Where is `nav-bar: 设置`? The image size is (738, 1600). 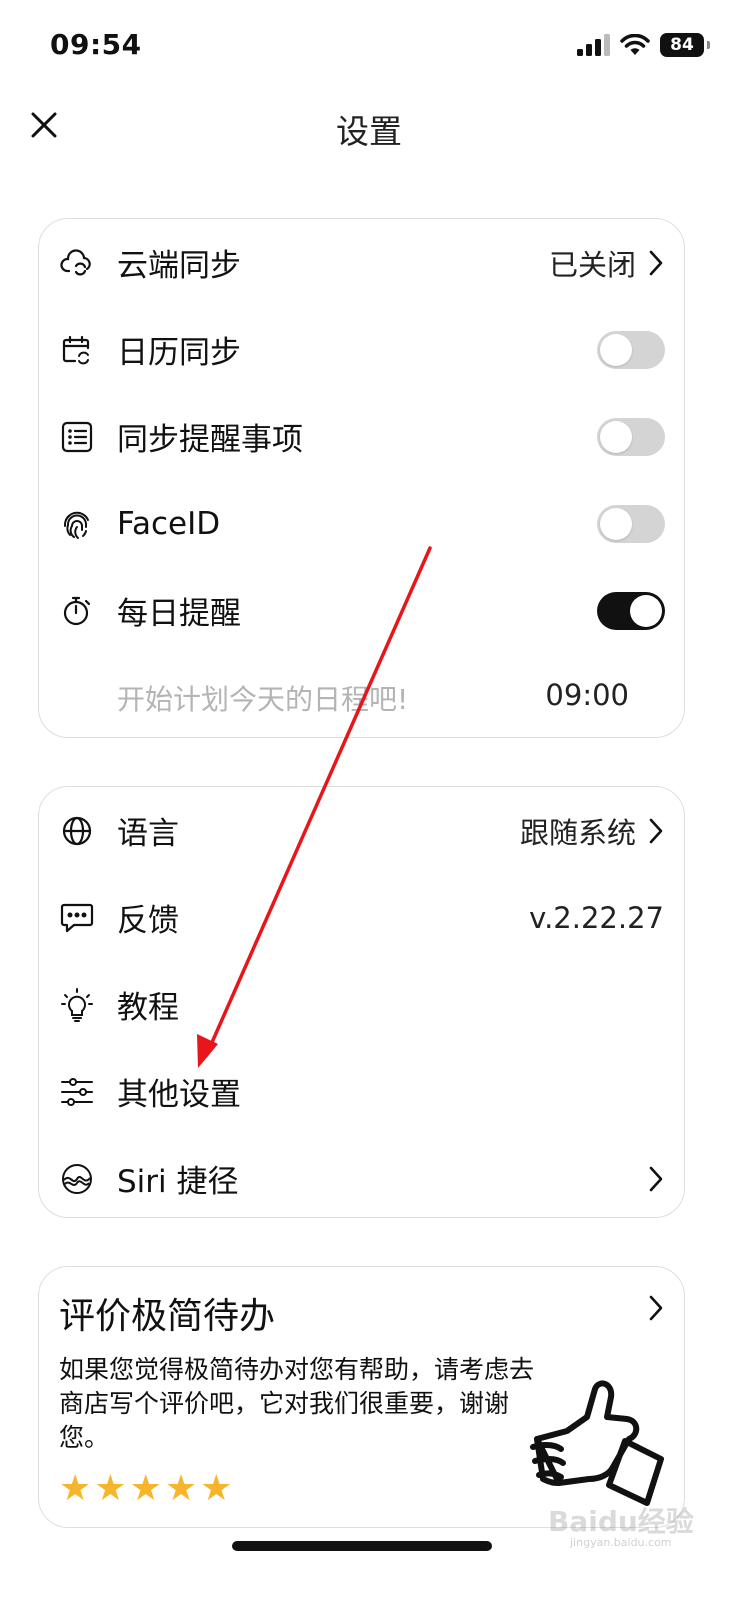
nav-bar: 设置 is located at coordinates (369, 128).